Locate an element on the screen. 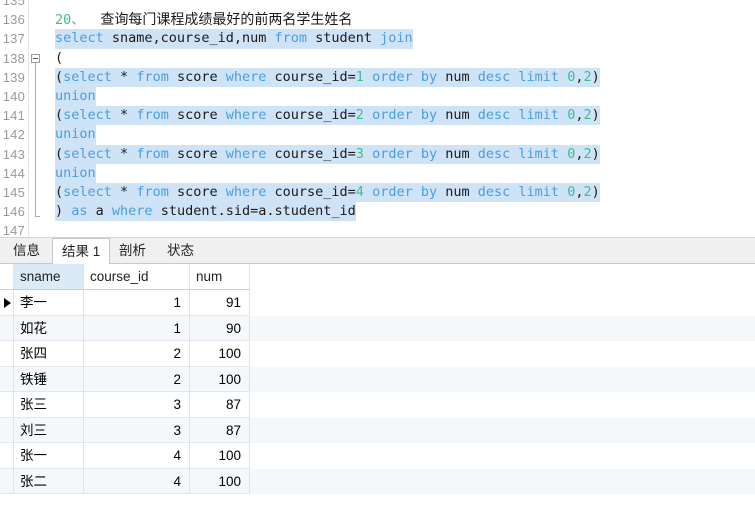 The image size is (755, 513). code-token: 20、 is located at coordinates (70, 20).